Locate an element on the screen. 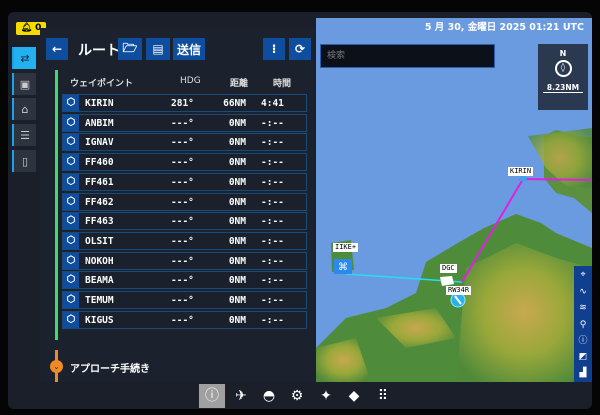 This screenshot has height=415, width=600. collapse-icon: ⁝ is located at coordinates (274, 49).